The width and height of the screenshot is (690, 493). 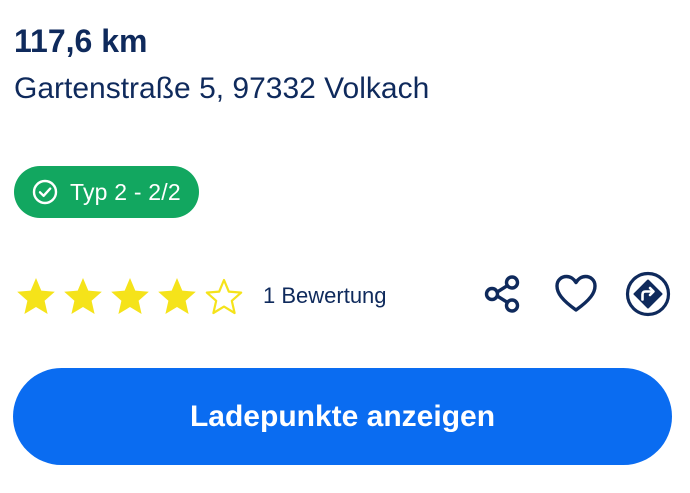 I want to click on distance-label: 117,6 km, so click(x=81, y=41).